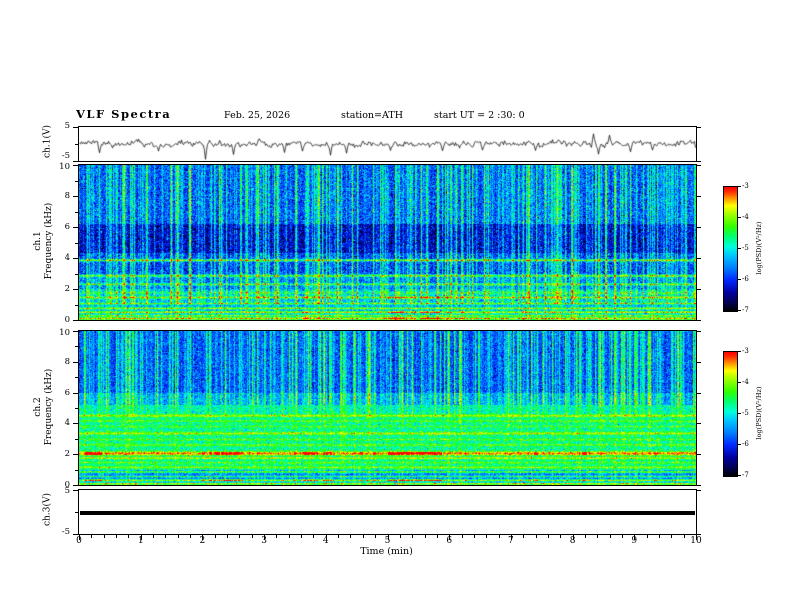  What do you see at coordinates (124, 114) in the screenshot?
I see `figure-title: VLF Spectra` at bounding box center [124, 114].